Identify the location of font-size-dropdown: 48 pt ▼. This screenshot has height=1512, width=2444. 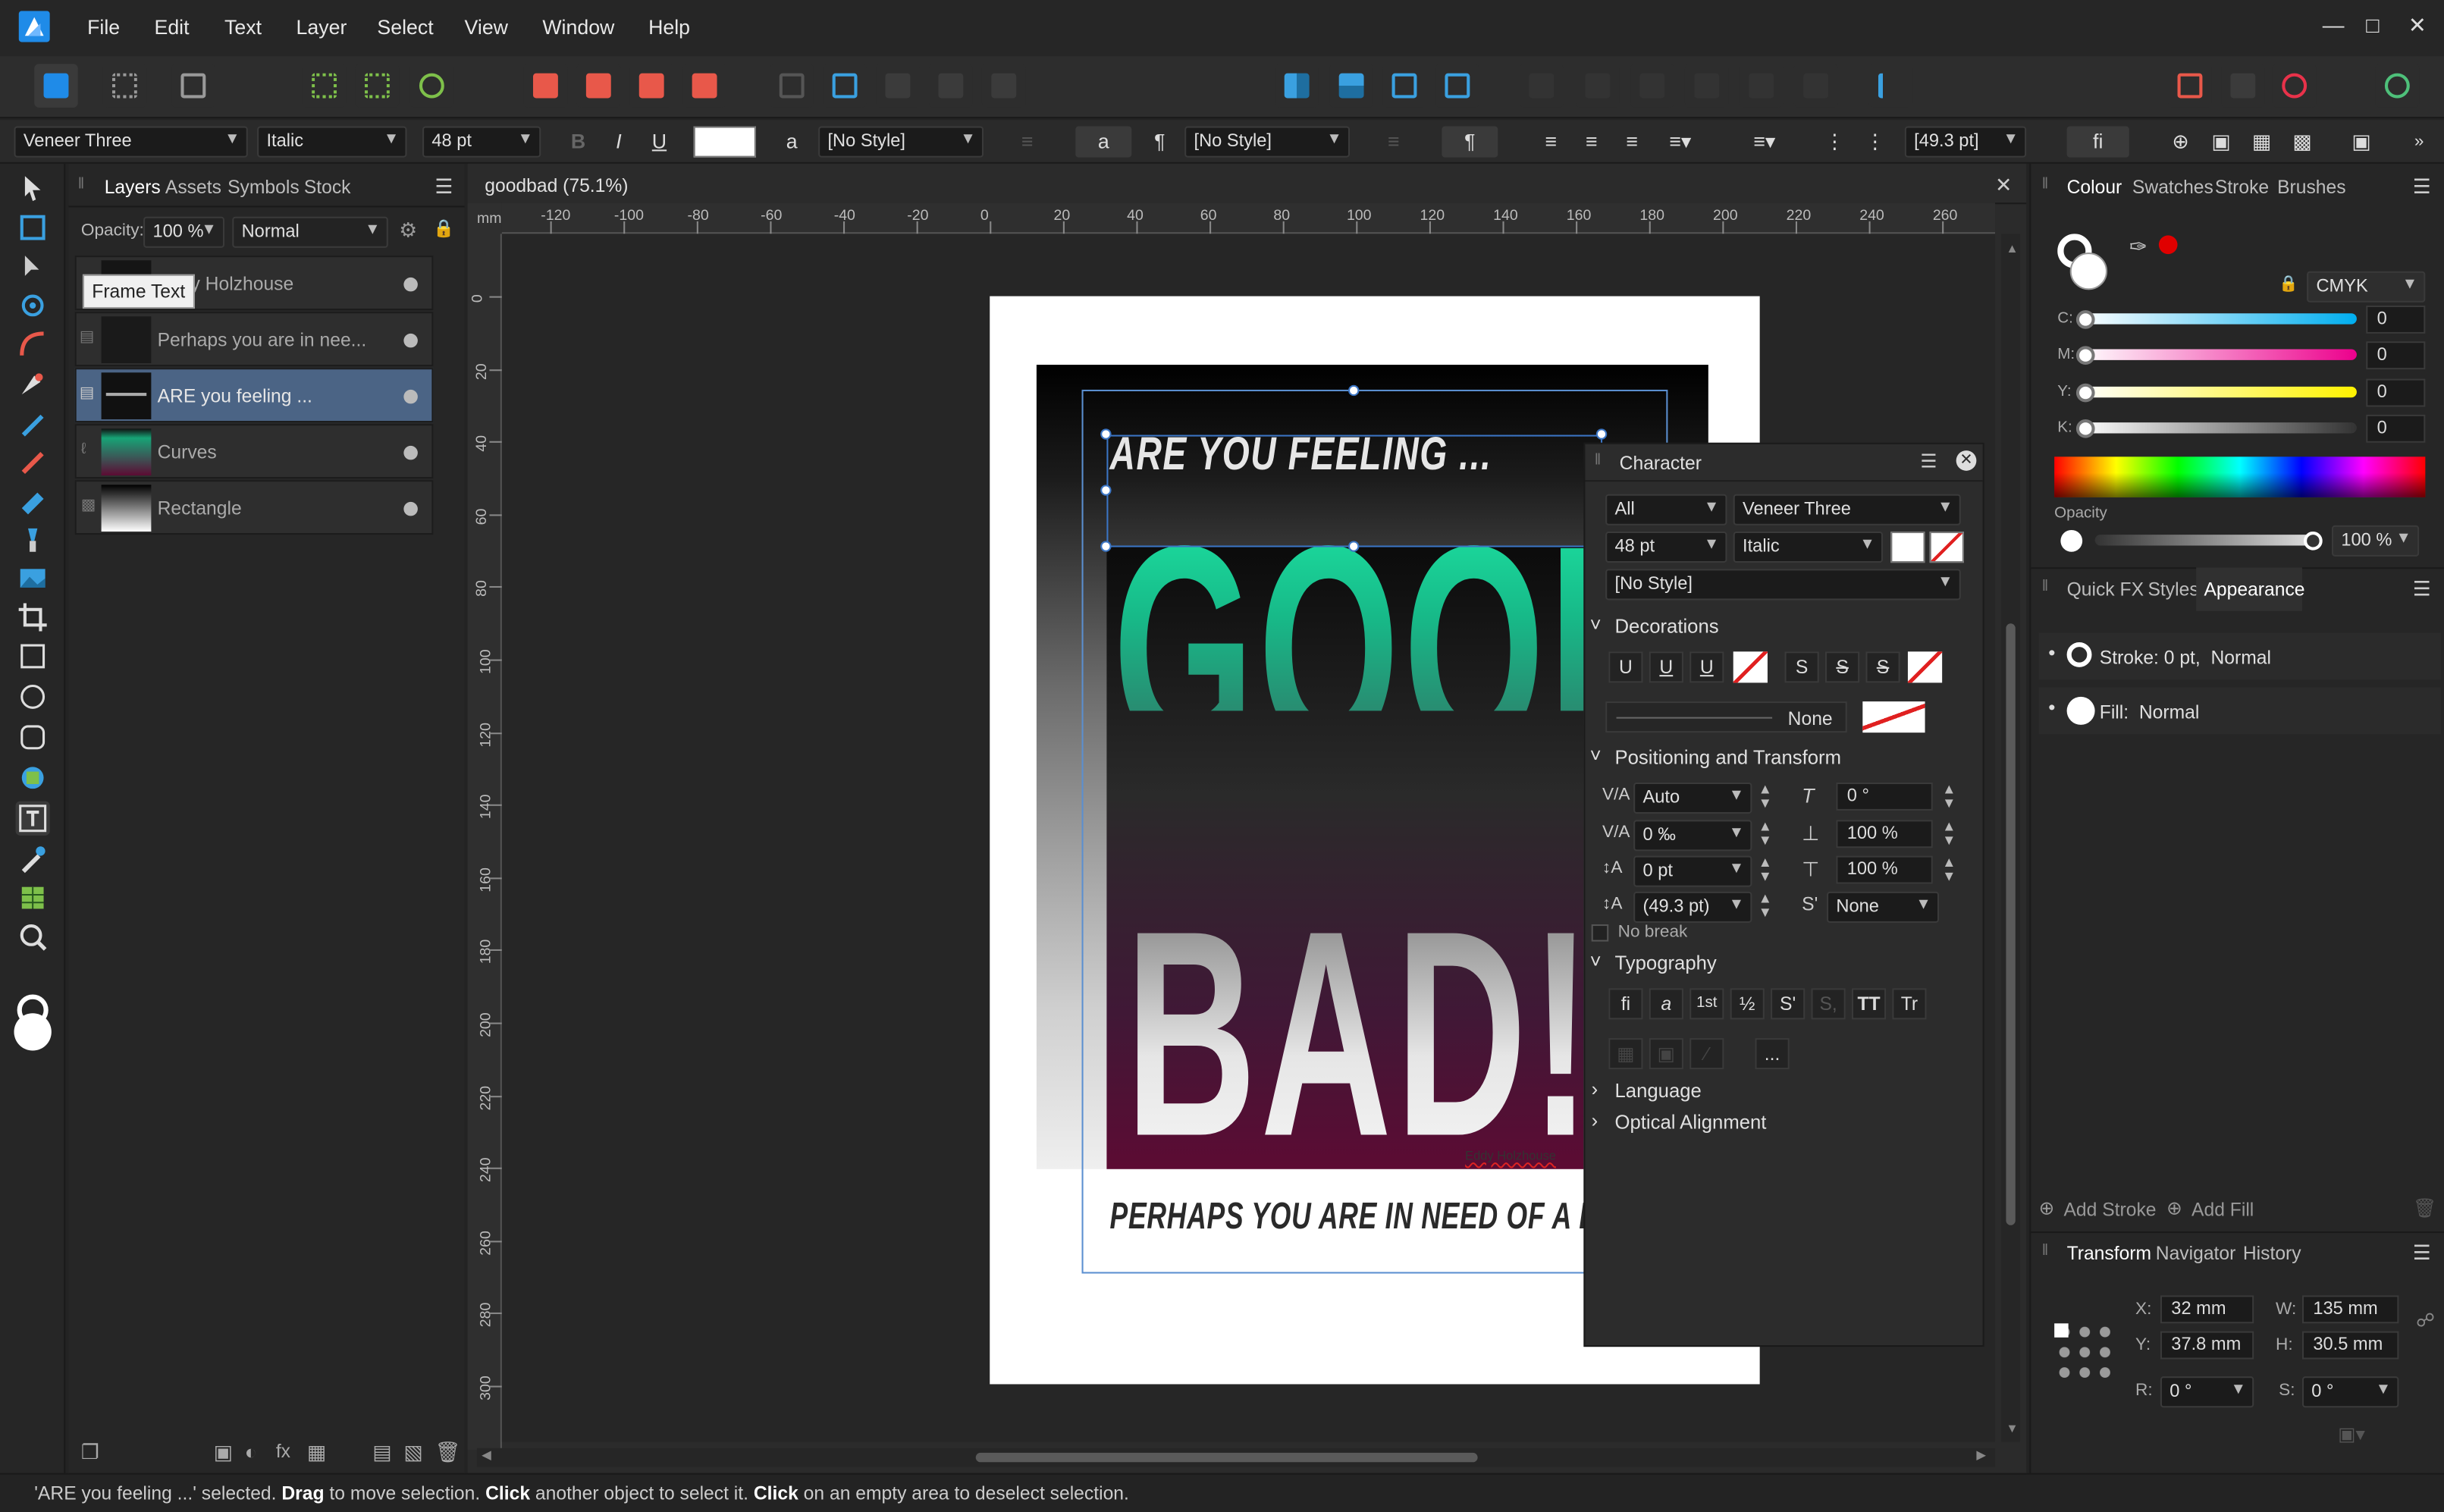
(481, 142).